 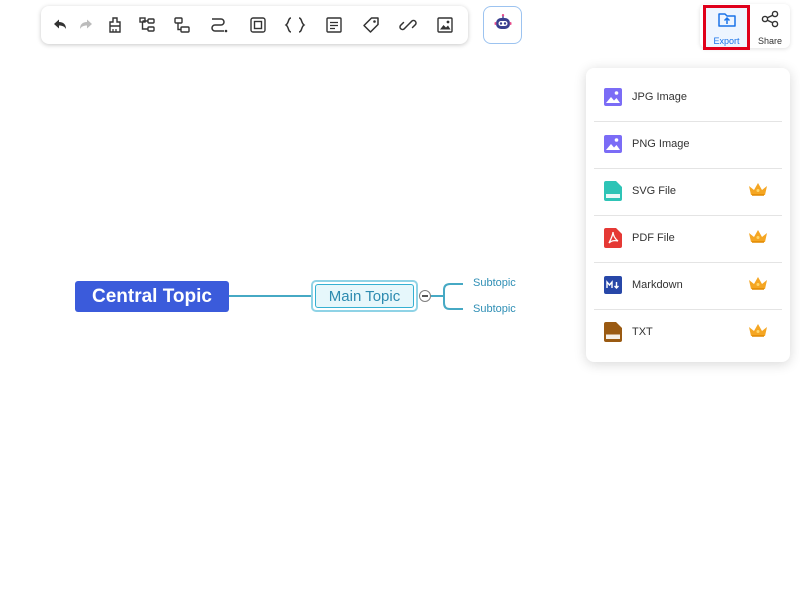 I want to click on main-topic-node: Main Topic, so click(x=364, y=296).